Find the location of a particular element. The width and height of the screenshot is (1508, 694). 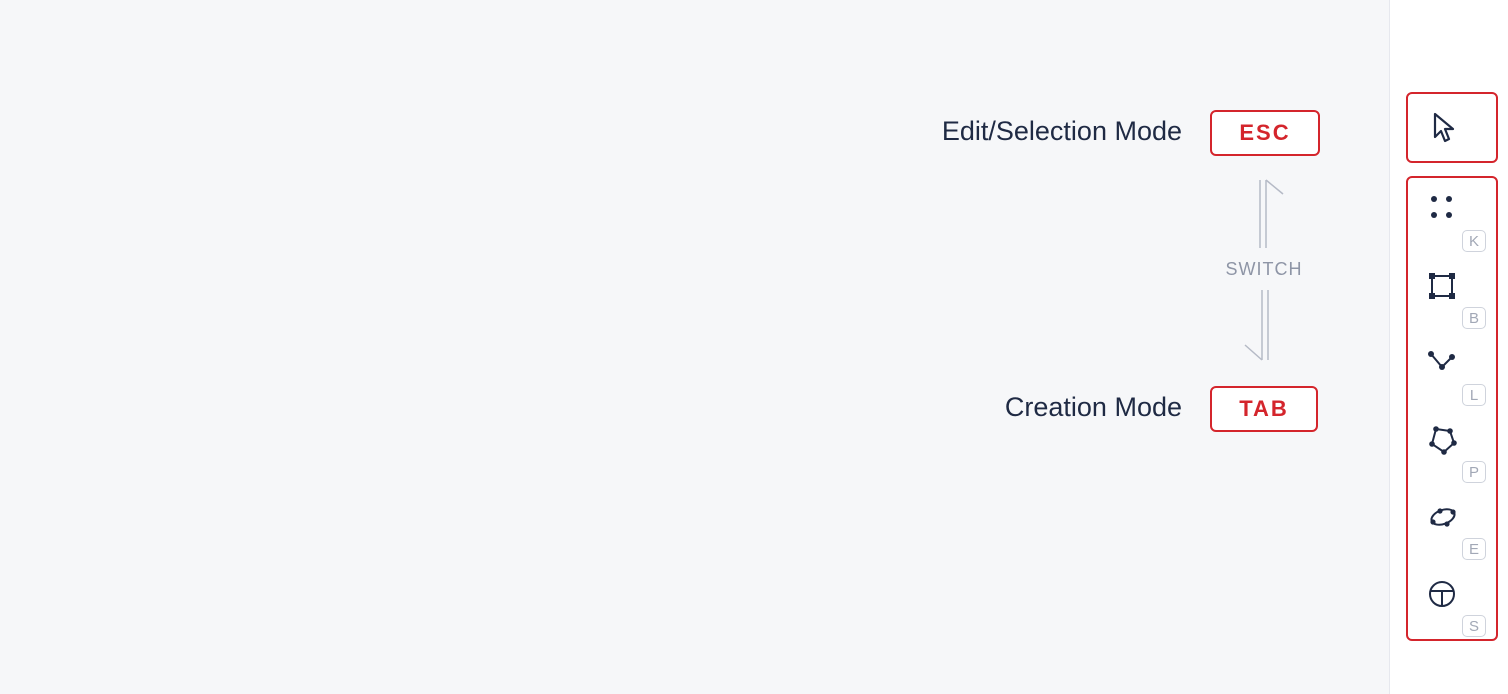

select-tool-group is located at coordinates (1452, 127).